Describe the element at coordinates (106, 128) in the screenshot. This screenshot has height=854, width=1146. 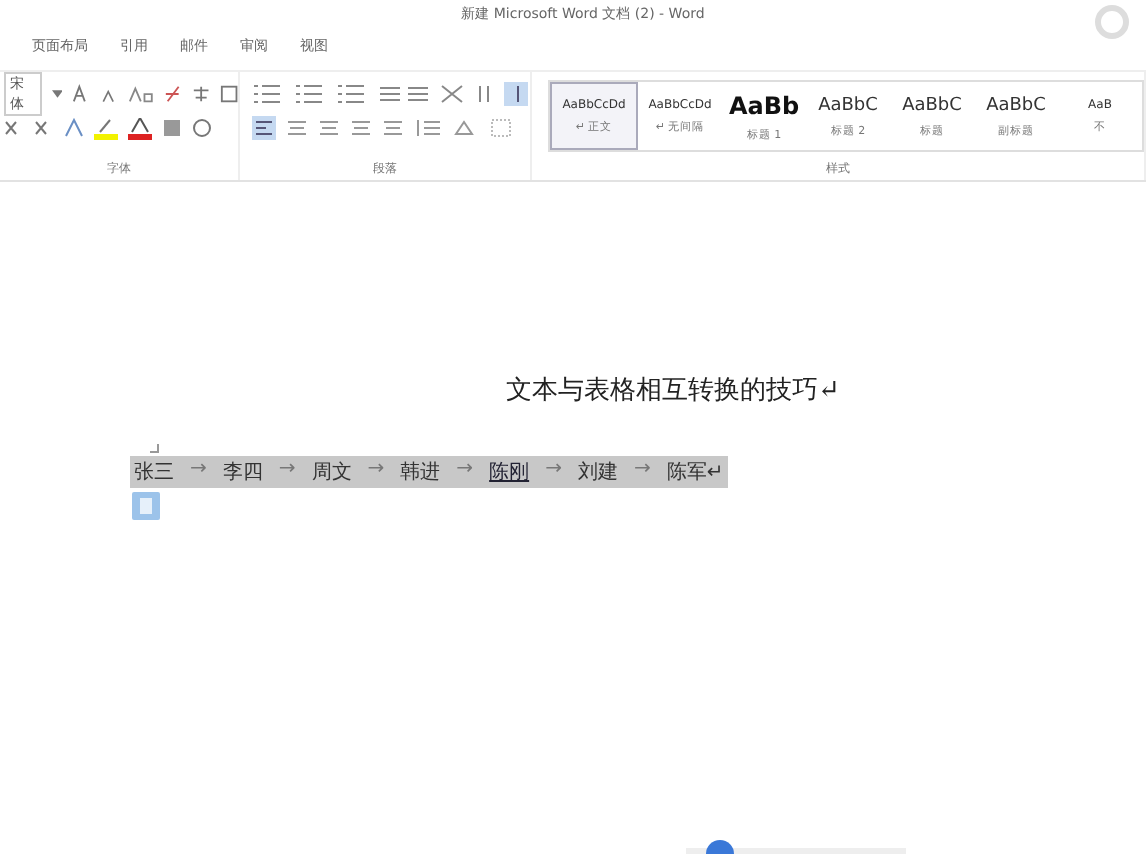
I see `highlighter-icon` at that location.